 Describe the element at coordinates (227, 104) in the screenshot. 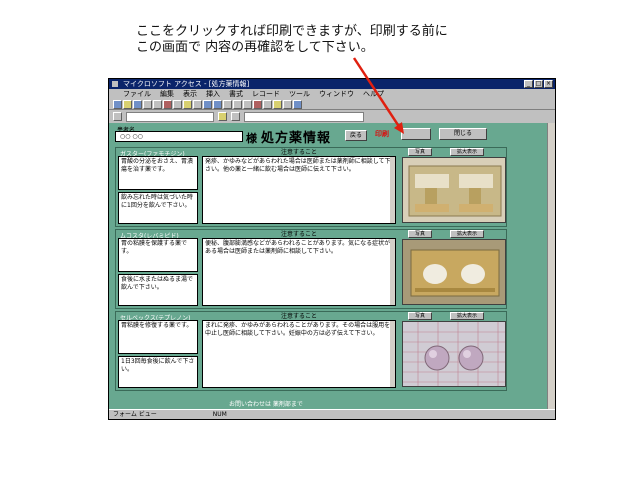

I see `filter-icon` at that location.